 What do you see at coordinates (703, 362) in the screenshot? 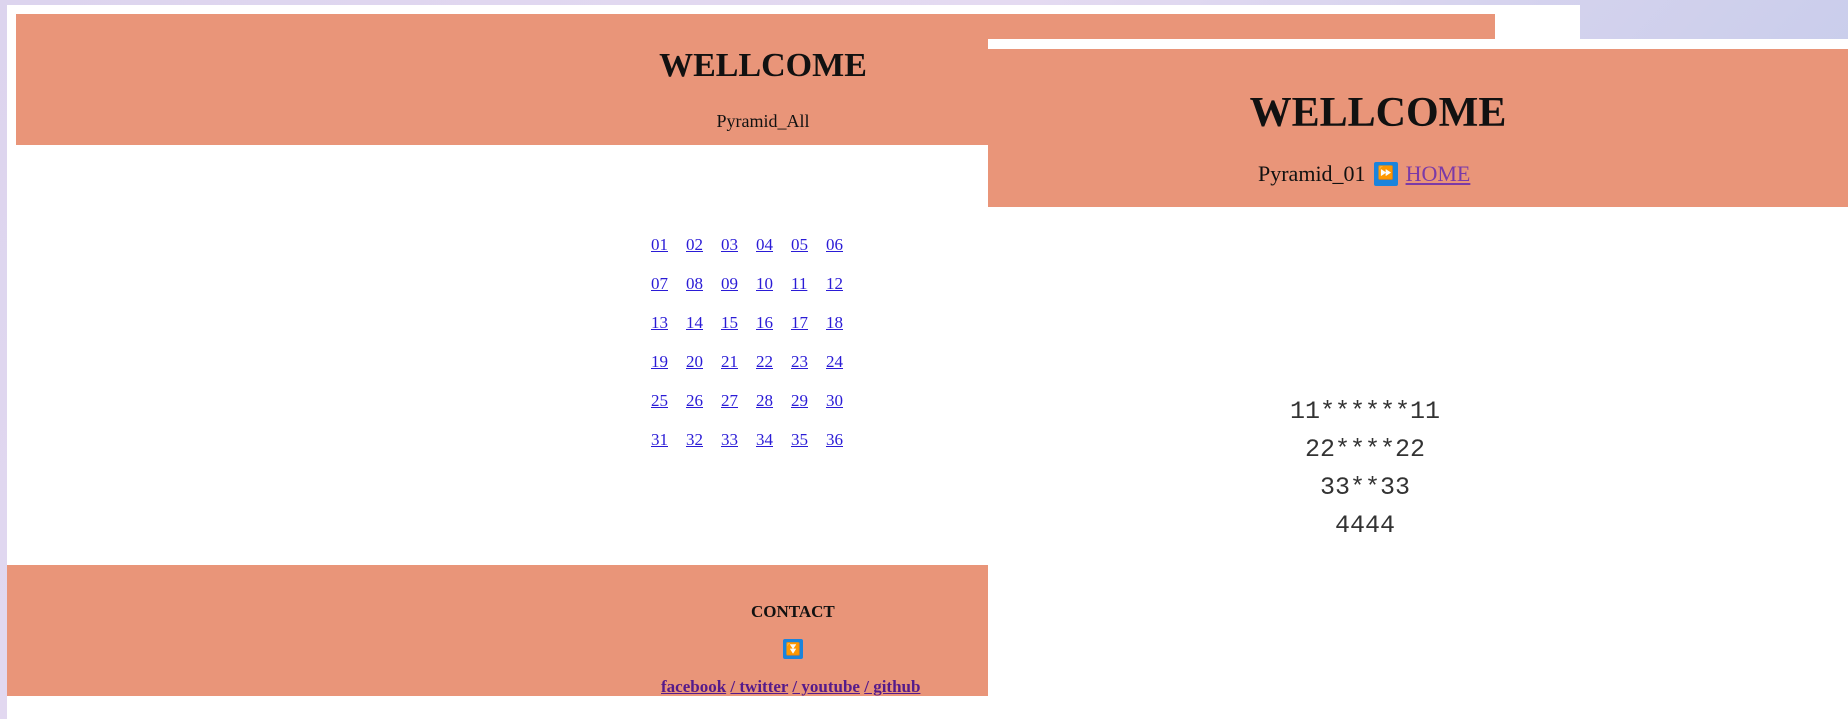
I see `pyramid-link: 20` at bounding box center [703, 362].